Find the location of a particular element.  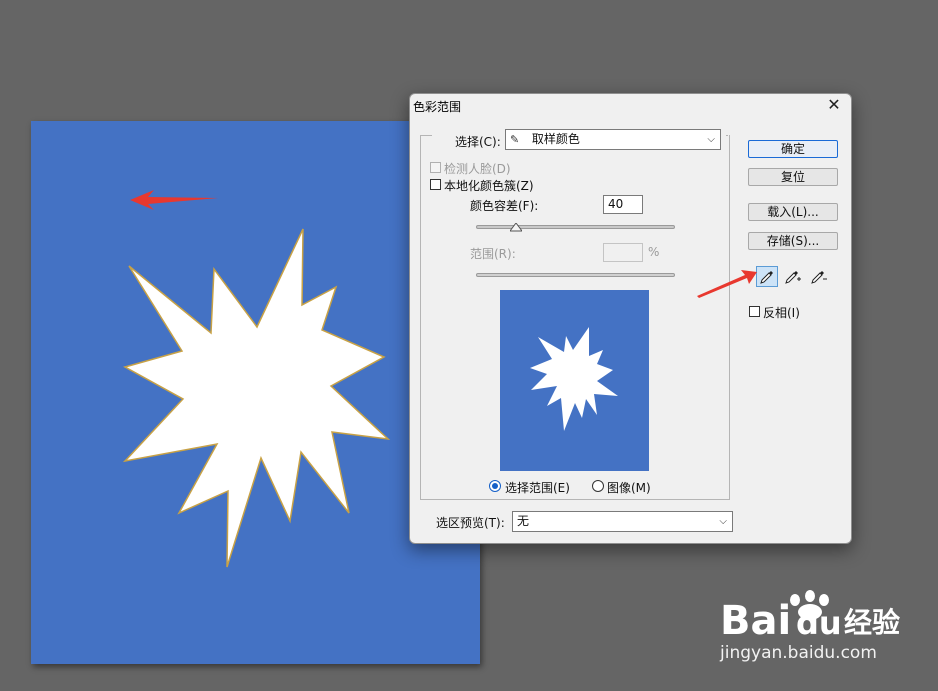

select-dropdown-value: 取样颜色 is located at coordinates (555, 139).